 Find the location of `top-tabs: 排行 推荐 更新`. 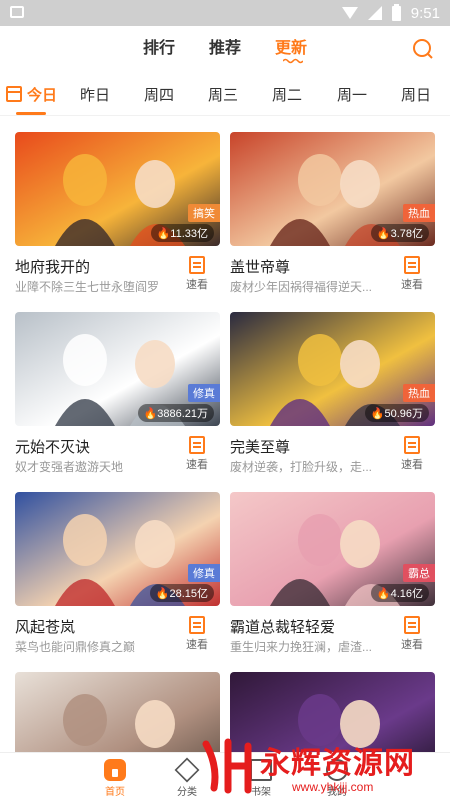

top-tabs: 排行 推荐 更新 is located at coordinates (225, 49).